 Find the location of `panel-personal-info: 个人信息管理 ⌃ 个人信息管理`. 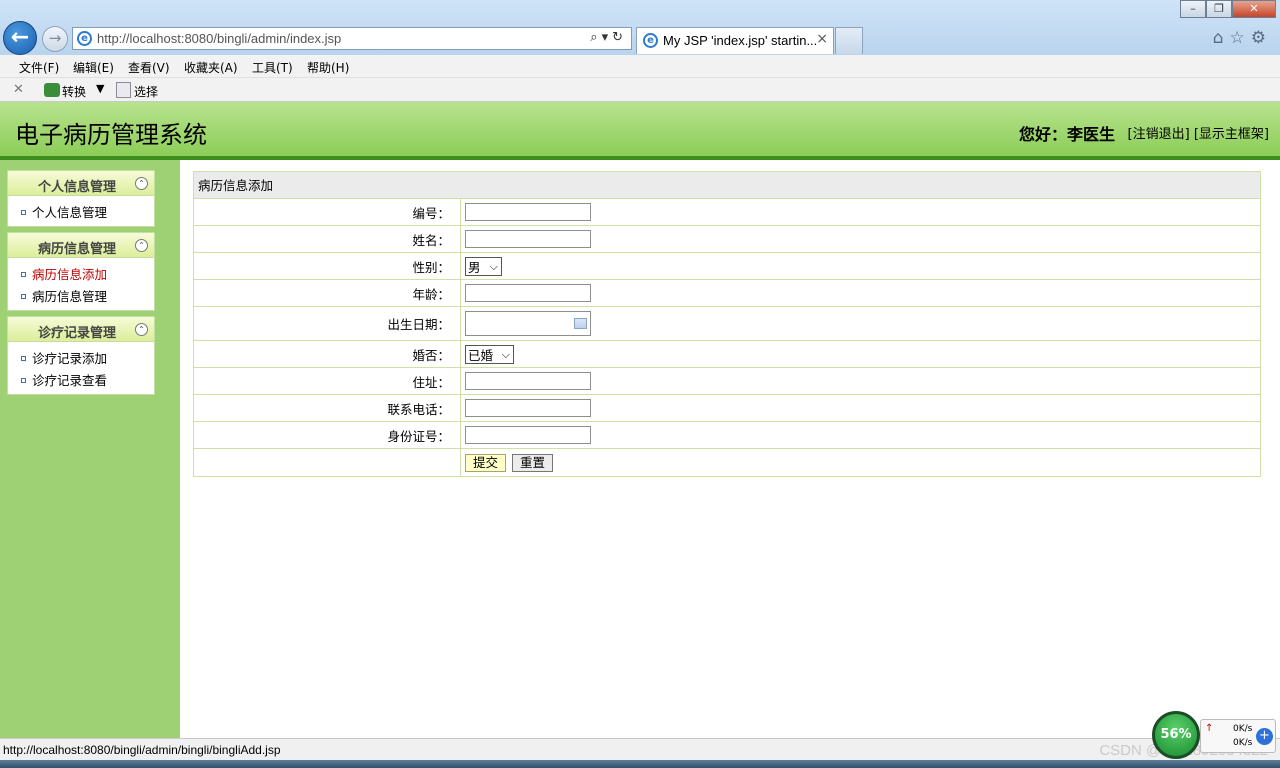

panel-personal-info: 个人信息管理 ⌃ 个人信息管理 is located at coordinates (81, 198).